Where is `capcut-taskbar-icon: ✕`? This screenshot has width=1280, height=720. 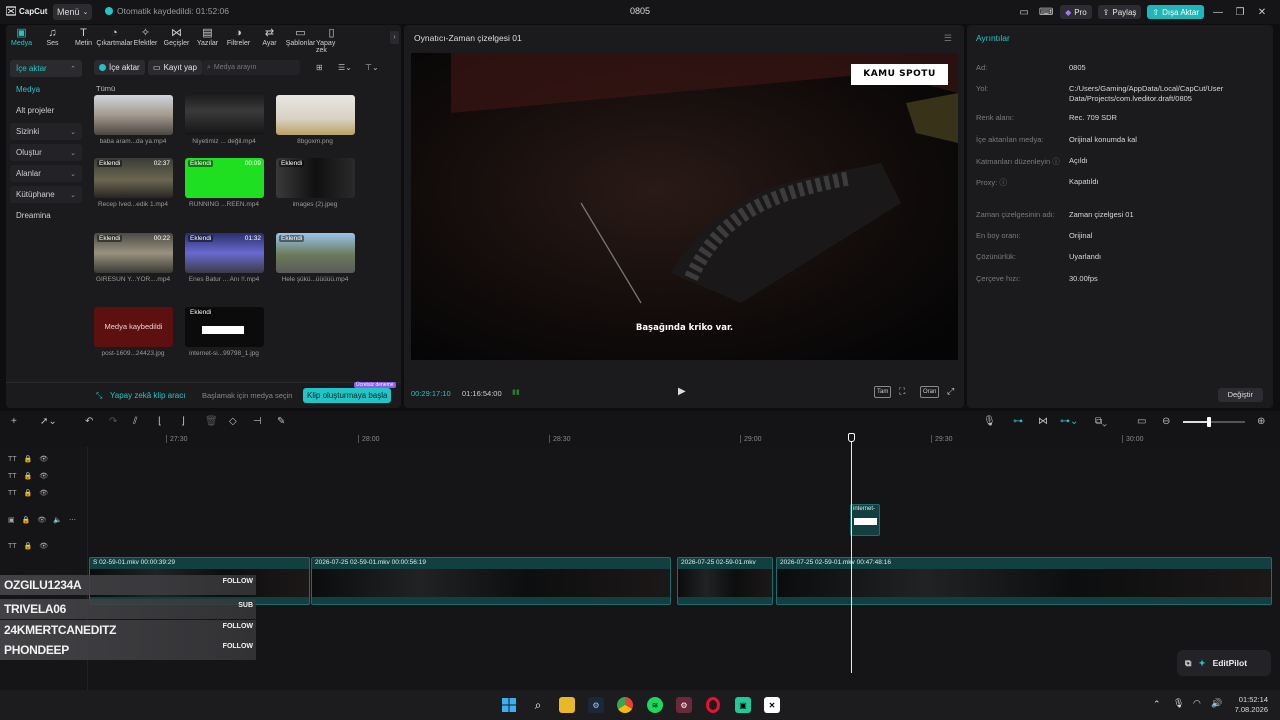
capcut-taskbar-icon: ✕ is located at coordinates (772, 705).